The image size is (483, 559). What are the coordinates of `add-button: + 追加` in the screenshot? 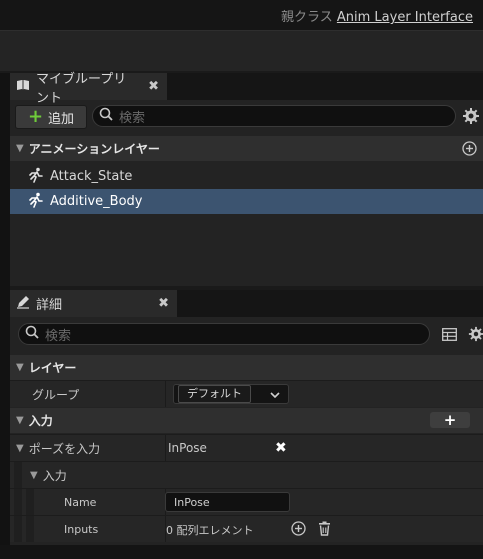 It's located at (51, 117).